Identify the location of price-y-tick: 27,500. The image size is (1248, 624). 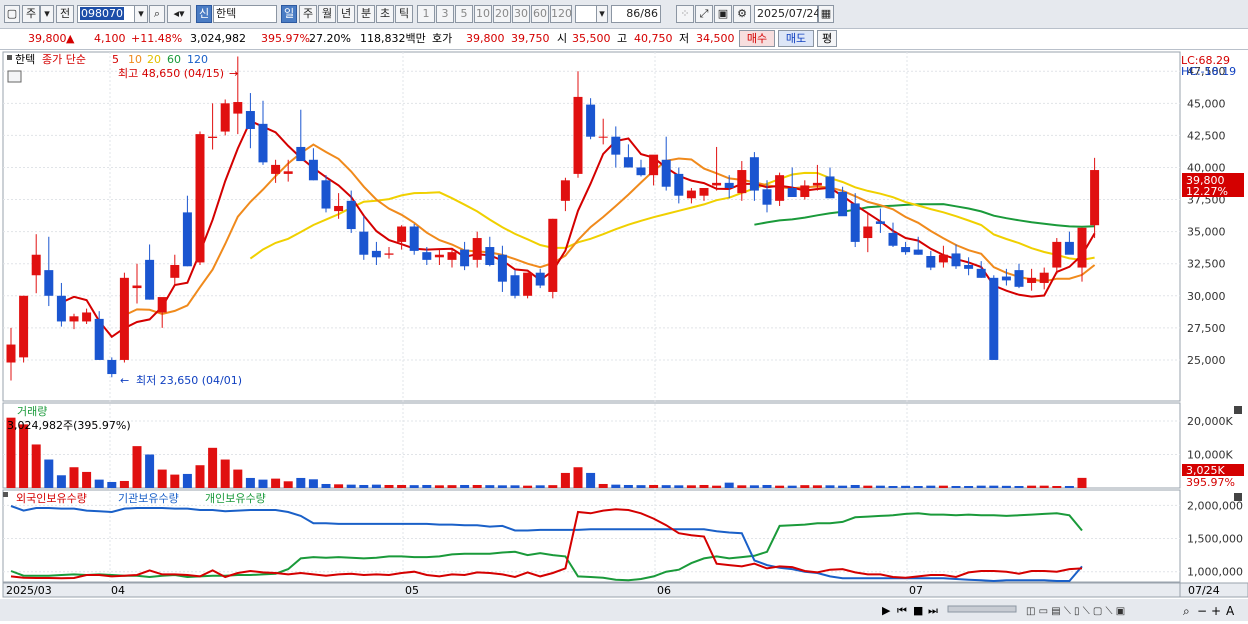
(1206, 328).